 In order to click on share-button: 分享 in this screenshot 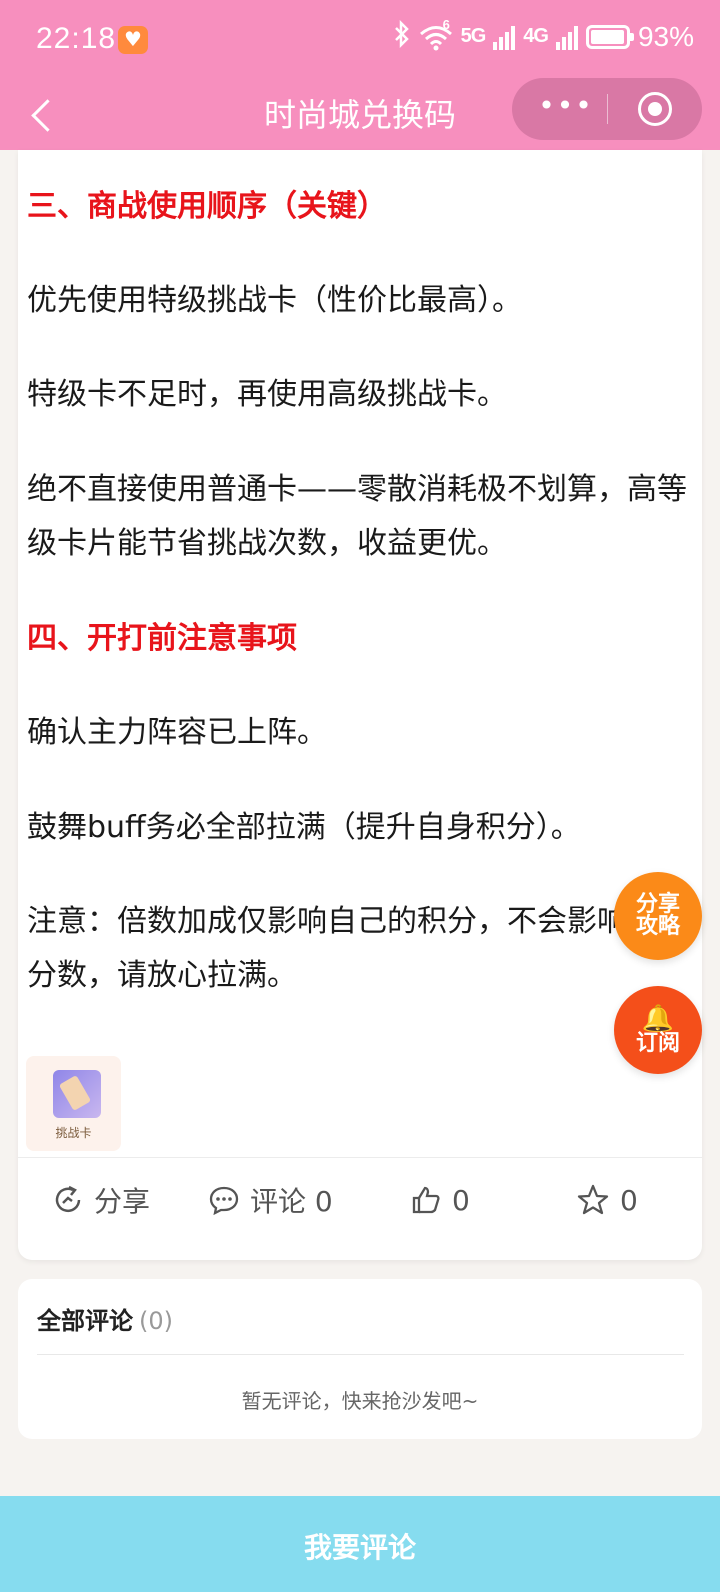, I will do `click(101, 1200)`.